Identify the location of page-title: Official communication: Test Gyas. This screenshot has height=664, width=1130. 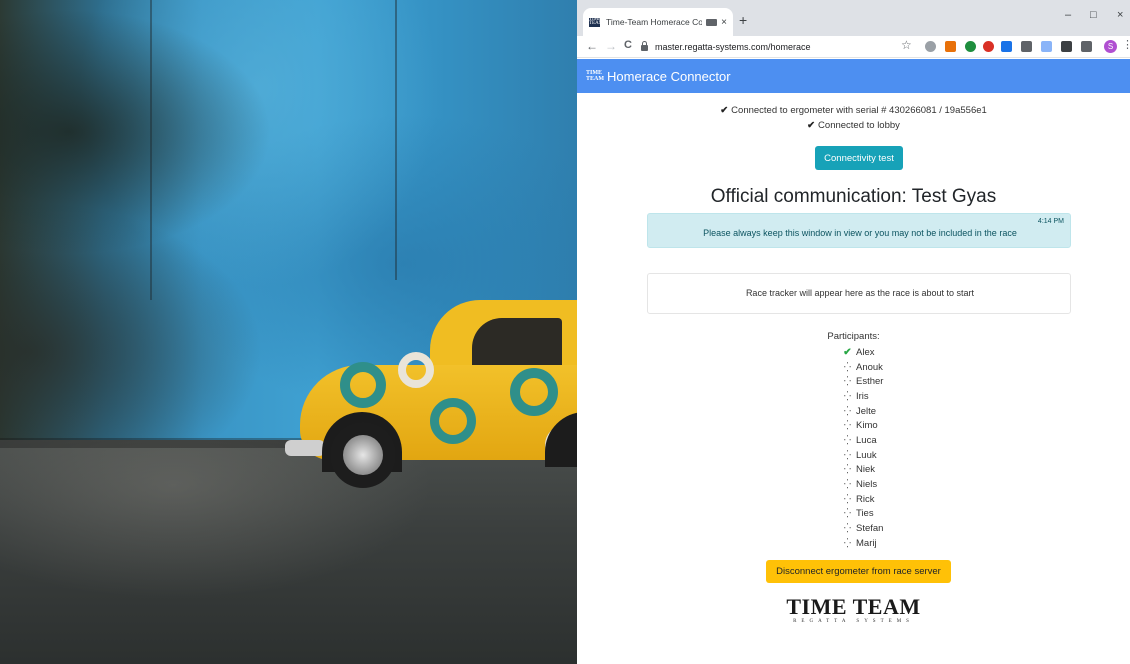
(853, 196).